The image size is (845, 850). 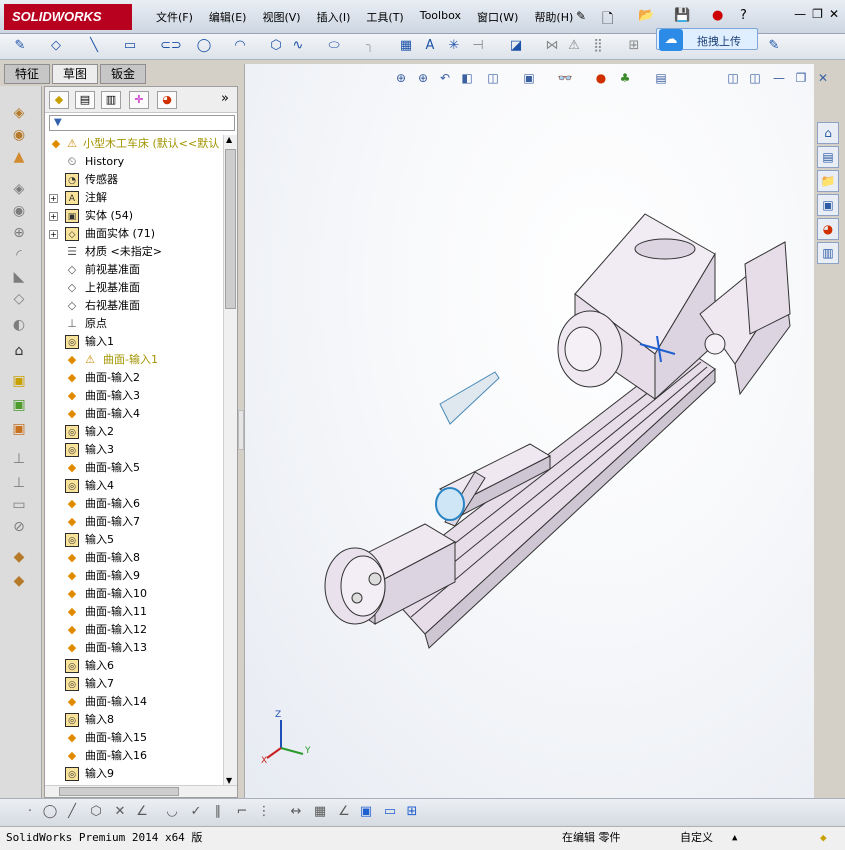 I want to click on feature-manager-tab-icon: ◆, so click(x=59, y=100).